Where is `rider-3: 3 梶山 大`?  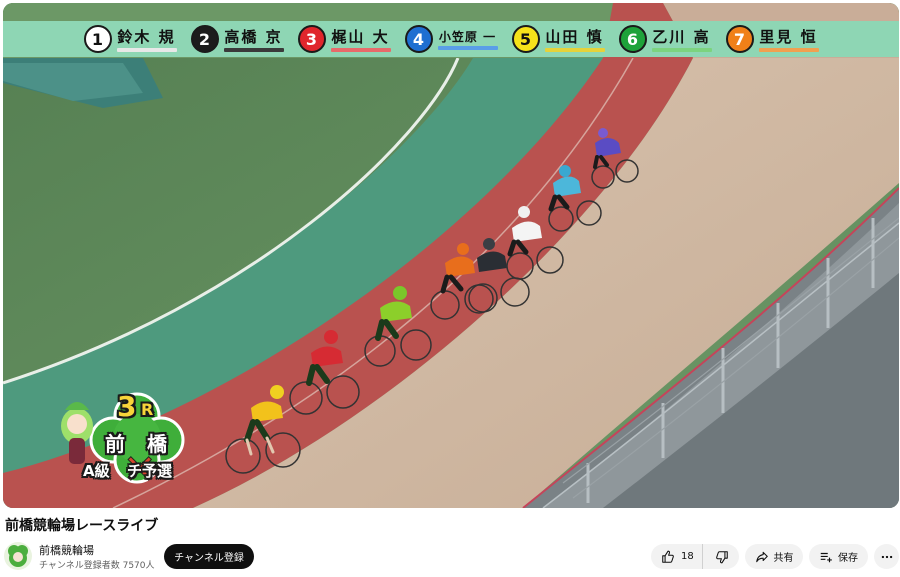 rider-3: 3 梶山 大 is located at coordinates (344, 39).